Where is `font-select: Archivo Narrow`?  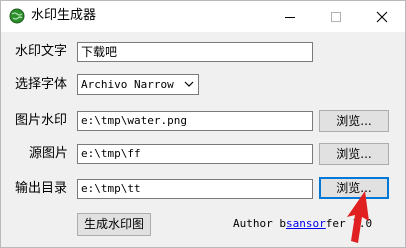 font-select: Archivo Narrow is located at coordinates (138, 84).